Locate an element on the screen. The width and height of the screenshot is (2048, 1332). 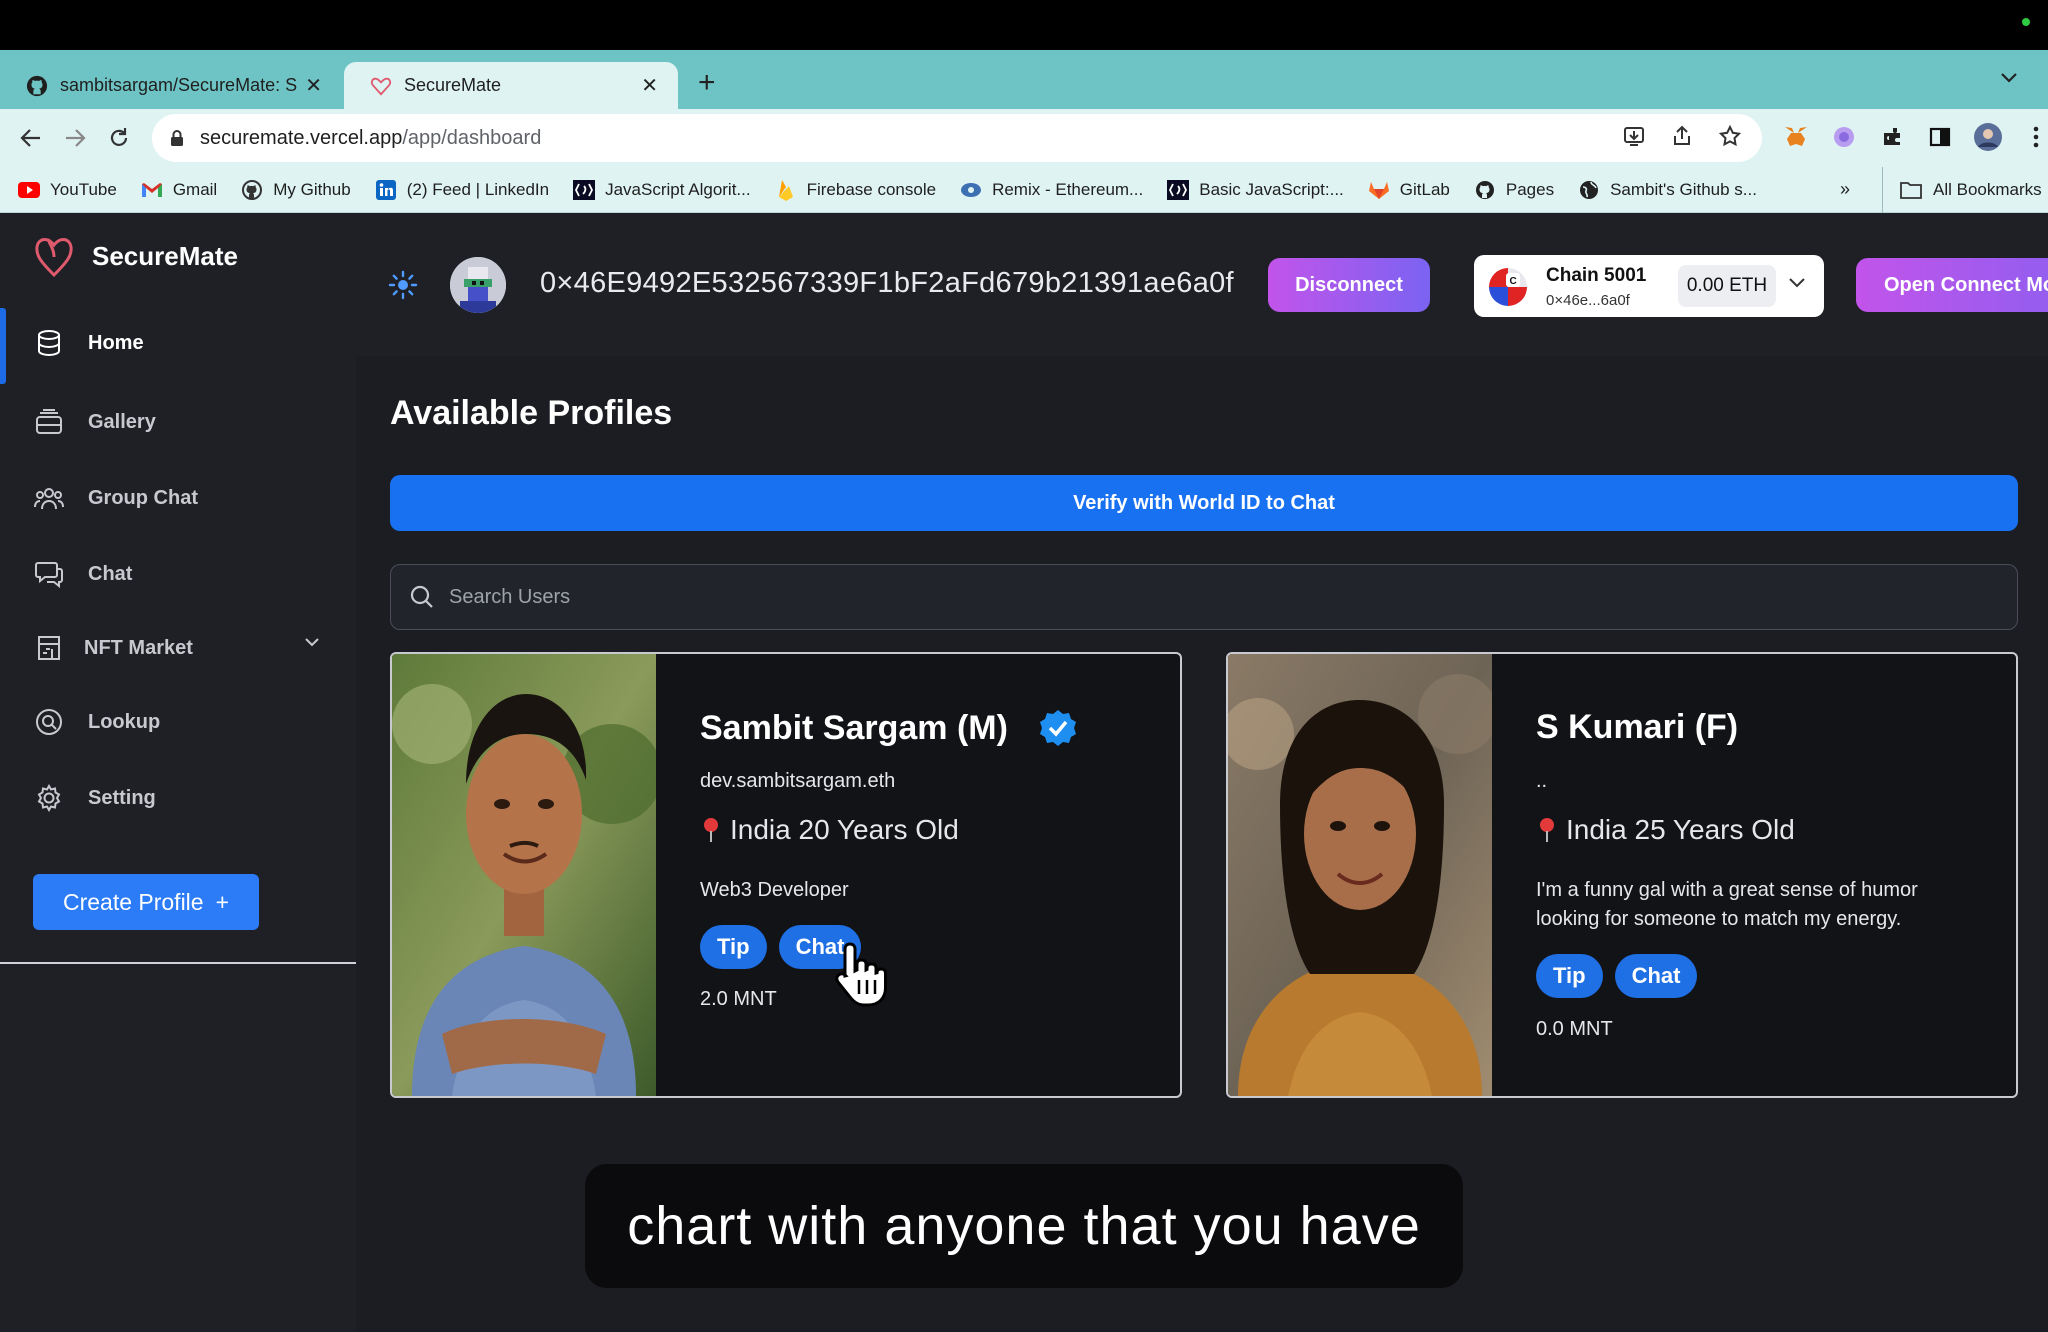
profile-location: India 20 Years Old is located at coordinates (829, 830).